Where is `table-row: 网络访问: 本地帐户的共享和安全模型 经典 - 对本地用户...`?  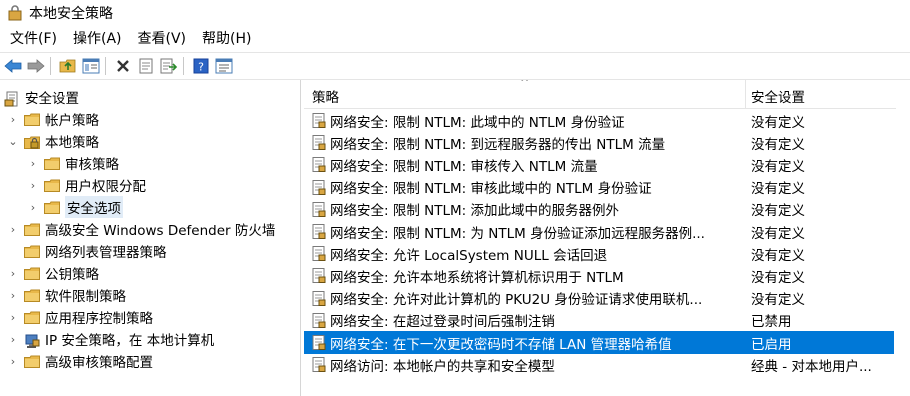 table-row: 网络访问: 本地帐户的共享和安全模型 经典 - 对本地用户... is located at coordinates (599, 364).